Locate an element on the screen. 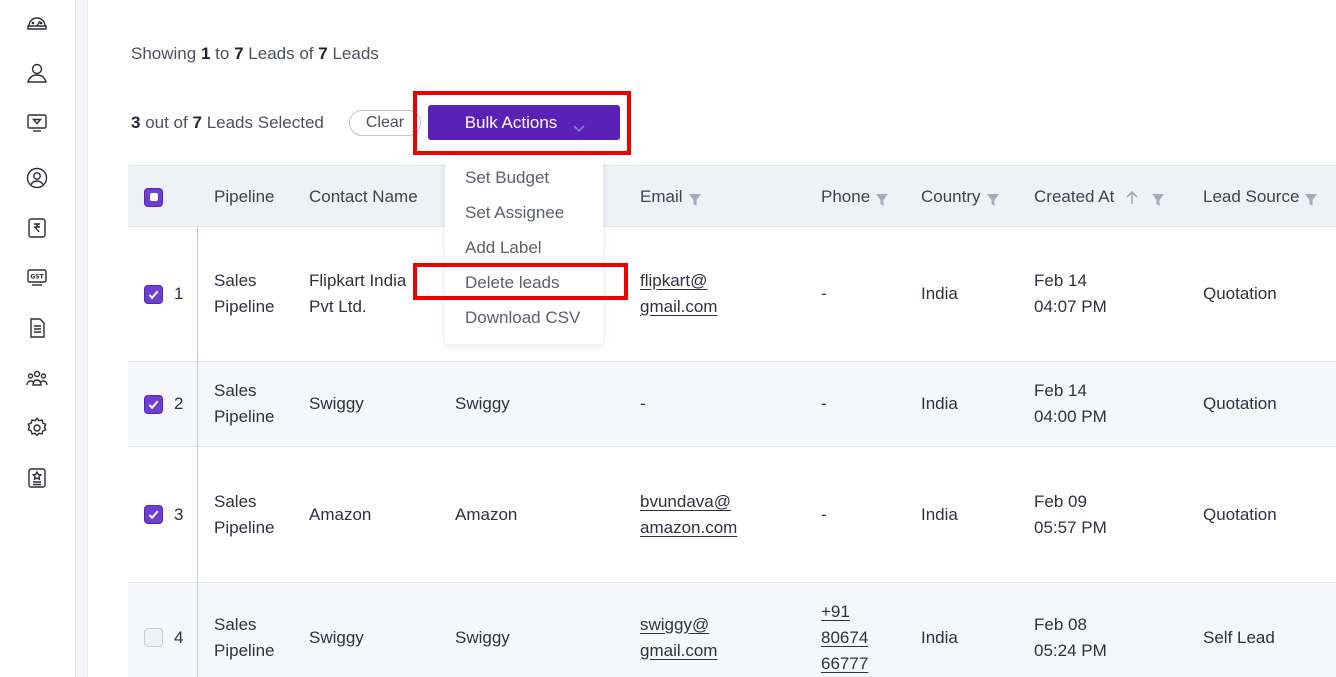  select-all-checkbox is located at coordinates (153, 197).